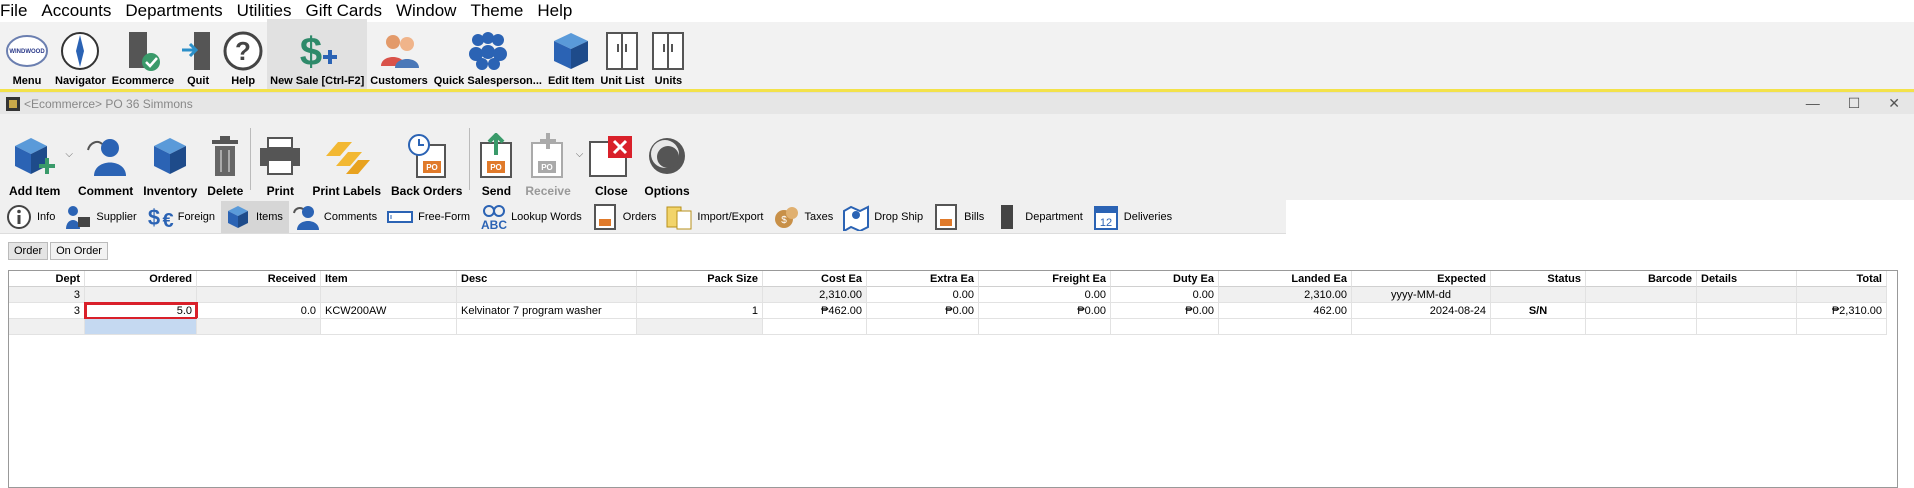  I want to click on close-window-icon: ✕, so click(1894, 103).